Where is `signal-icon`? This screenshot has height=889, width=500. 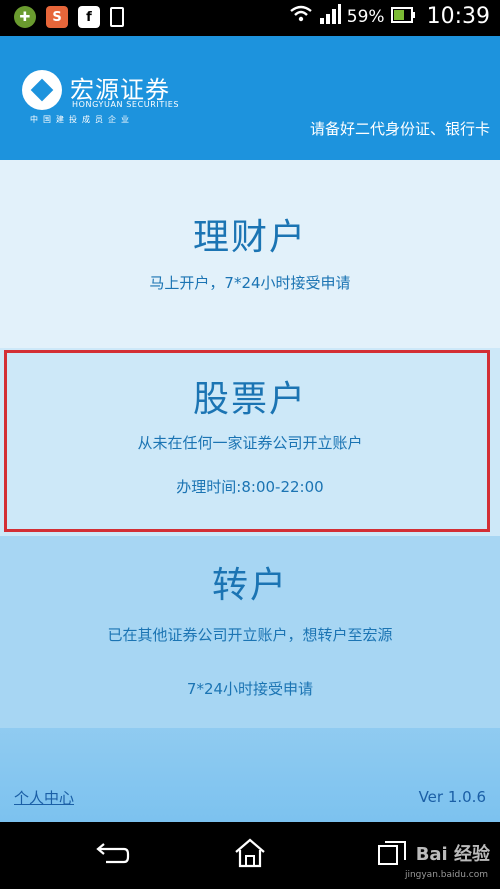 signal-icon is located at coordinates (330, 16).